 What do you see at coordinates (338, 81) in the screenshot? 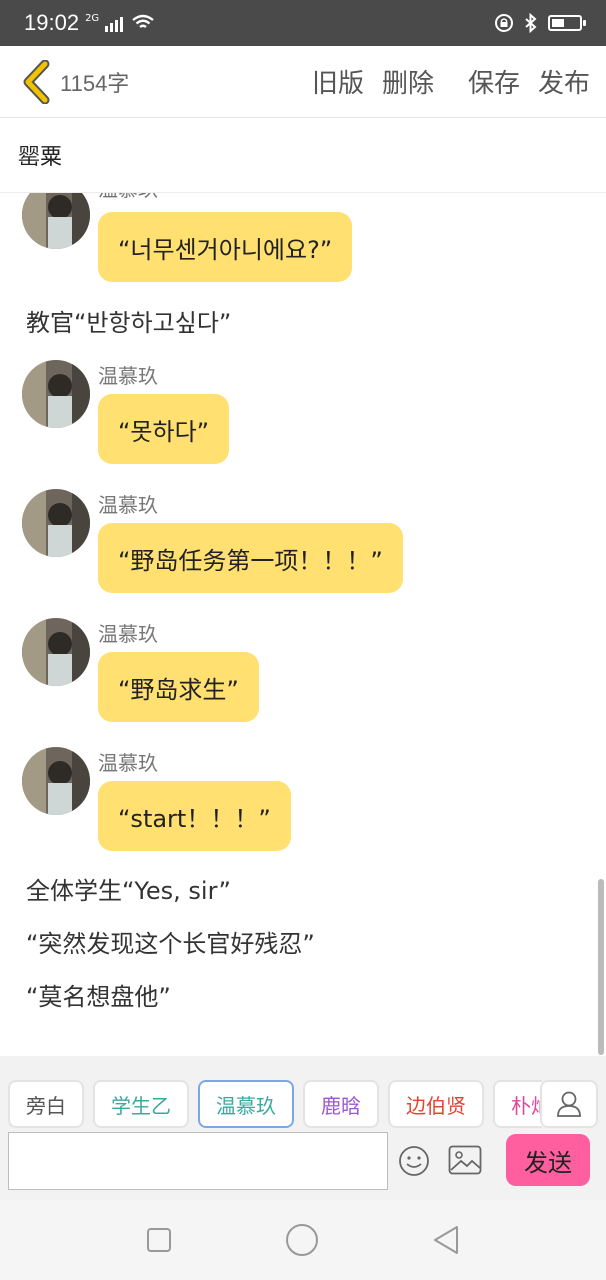
I see `old-version-button: 旧版` at bounding box center [338, 81].